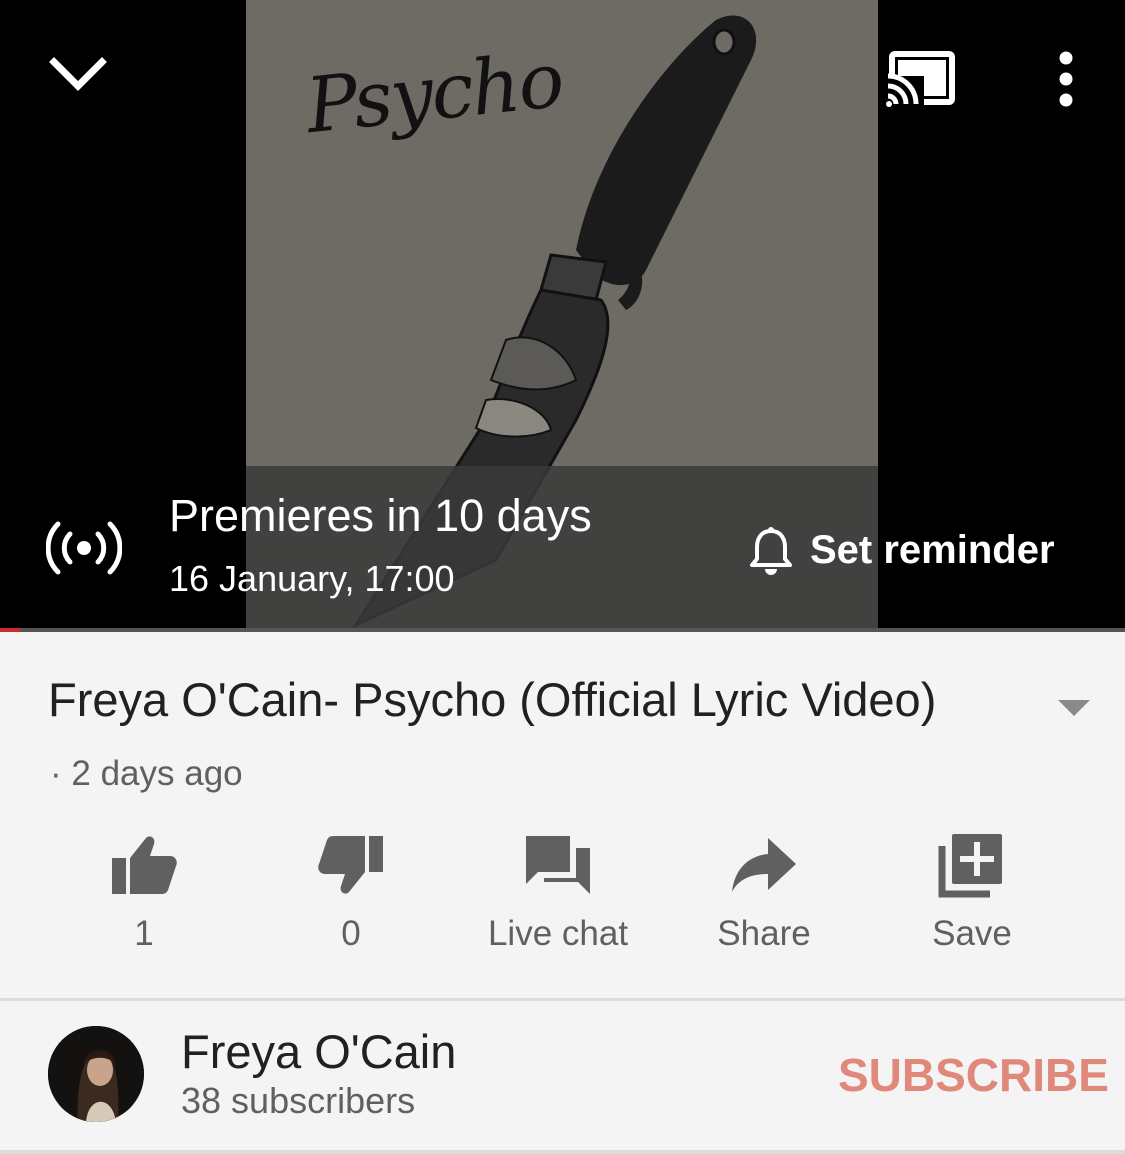 The height and width of the screenshot is (1154, 1125). I want to click on video-meta: · 2 days ago, so click(146, 773).